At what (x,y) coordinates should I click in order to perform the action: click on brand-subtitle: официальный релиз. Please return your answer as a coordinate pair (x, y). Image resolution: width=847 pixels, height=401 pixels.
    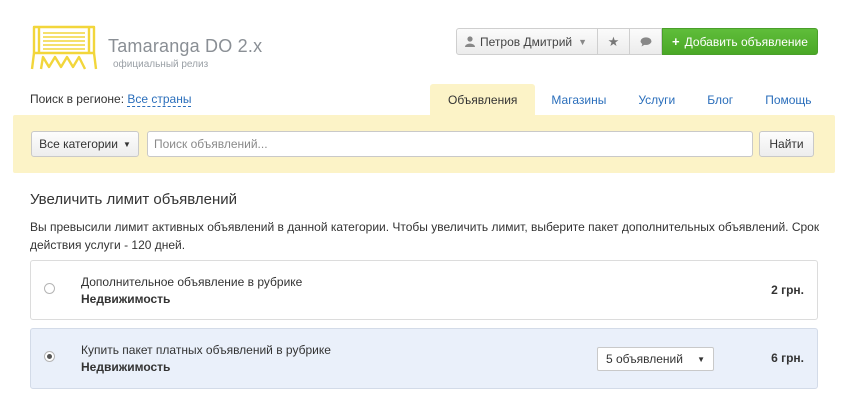
    Looking at the image, I should click on (161, 64).